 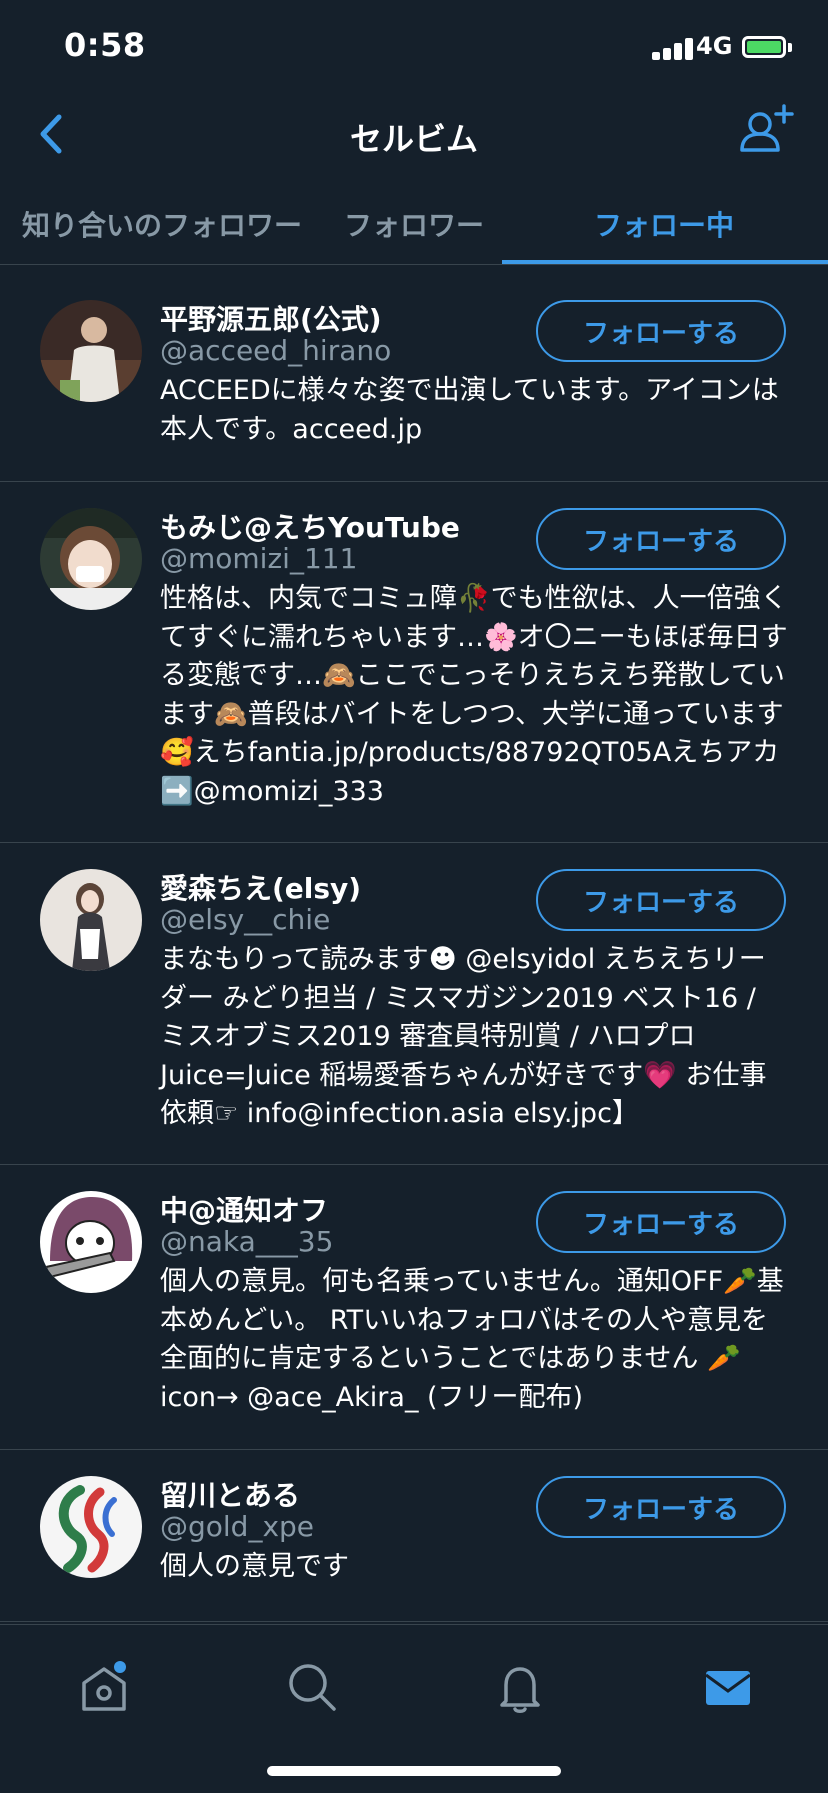 What do you see at coordinates (414, 1771) in the screenshot?
I see `home-indicator` at bounding box center [414, 1771].